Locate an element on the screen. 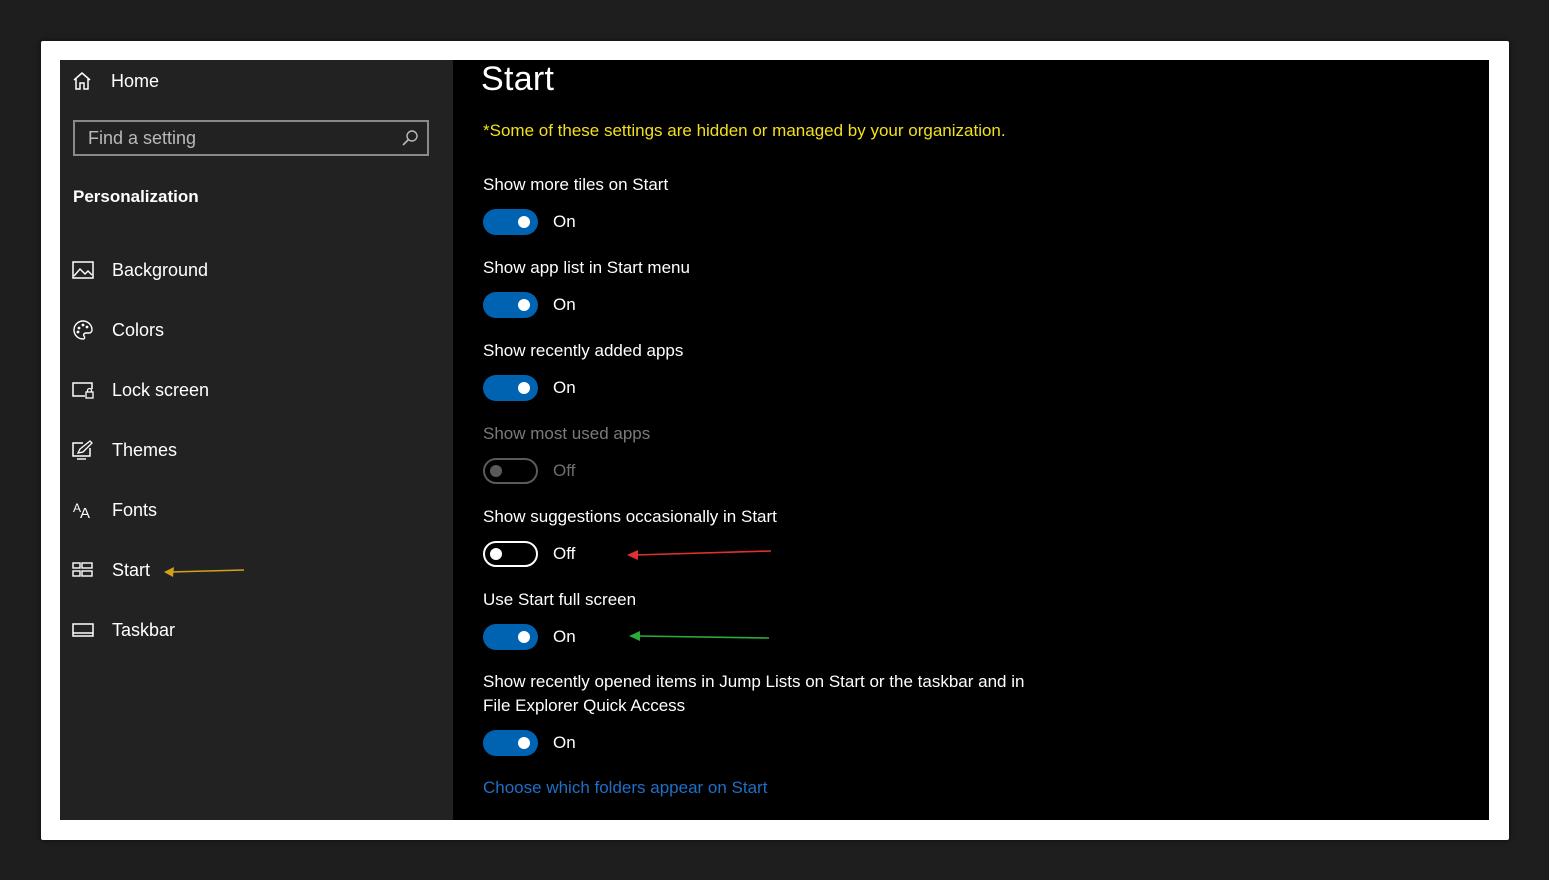 The image size is (1549, 880). full-screen-toggle is located at coordinates (510, 637).